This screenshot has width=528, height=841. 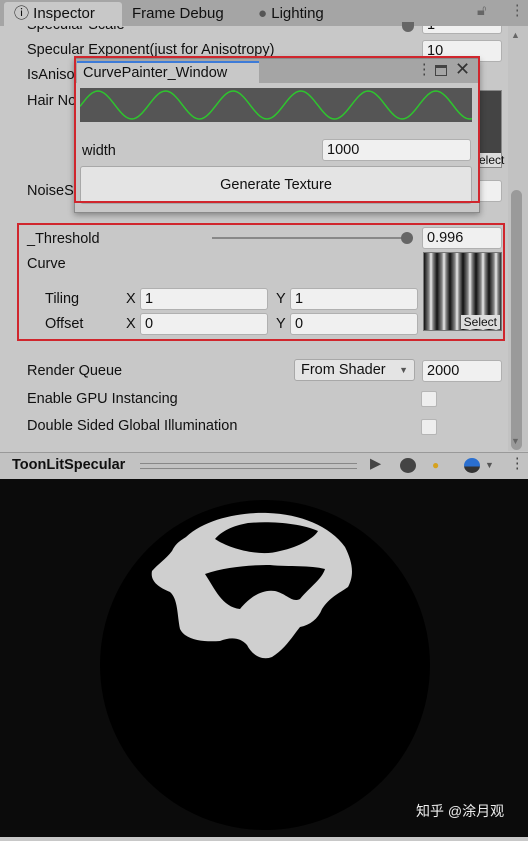 What do you see at coordinates (178, 14) in the screenshot?
I see `tab-frame-debug: Frame Debug` at bounding box center [178, 14].